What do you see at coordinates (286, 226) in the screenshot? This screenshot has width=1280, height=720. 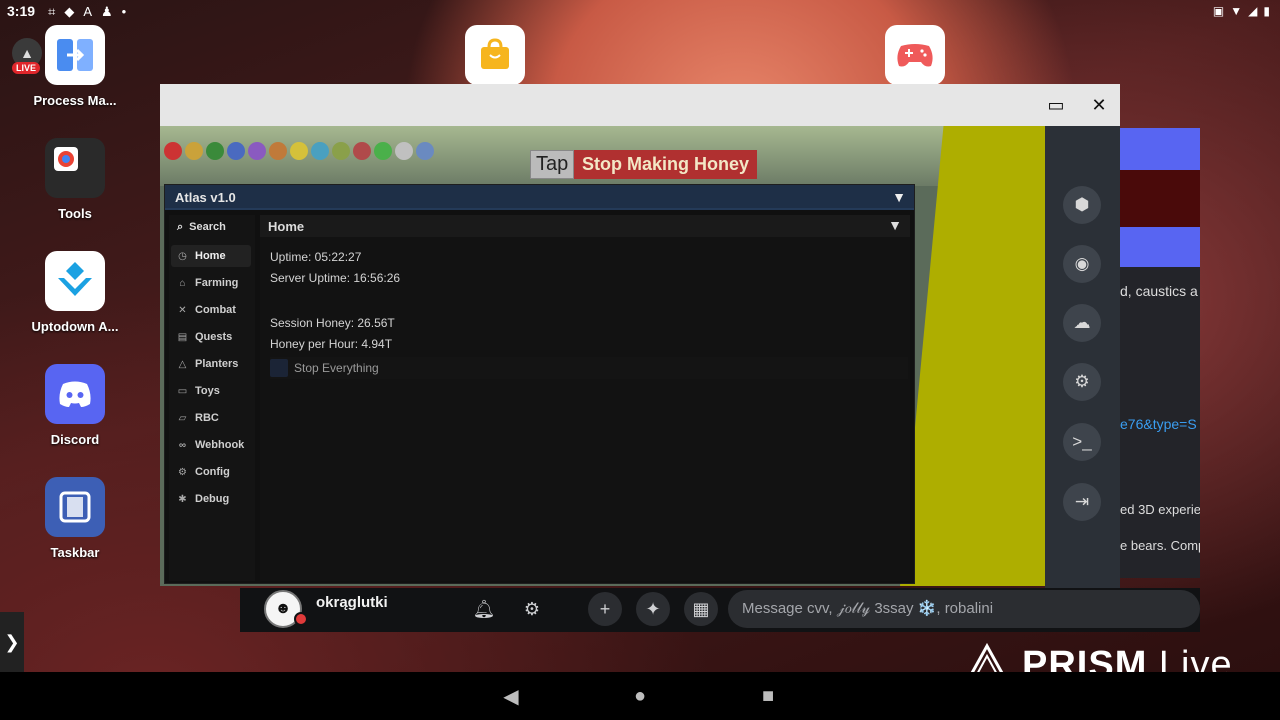 I see `section-title: Home` at bounding box center [286, 226].